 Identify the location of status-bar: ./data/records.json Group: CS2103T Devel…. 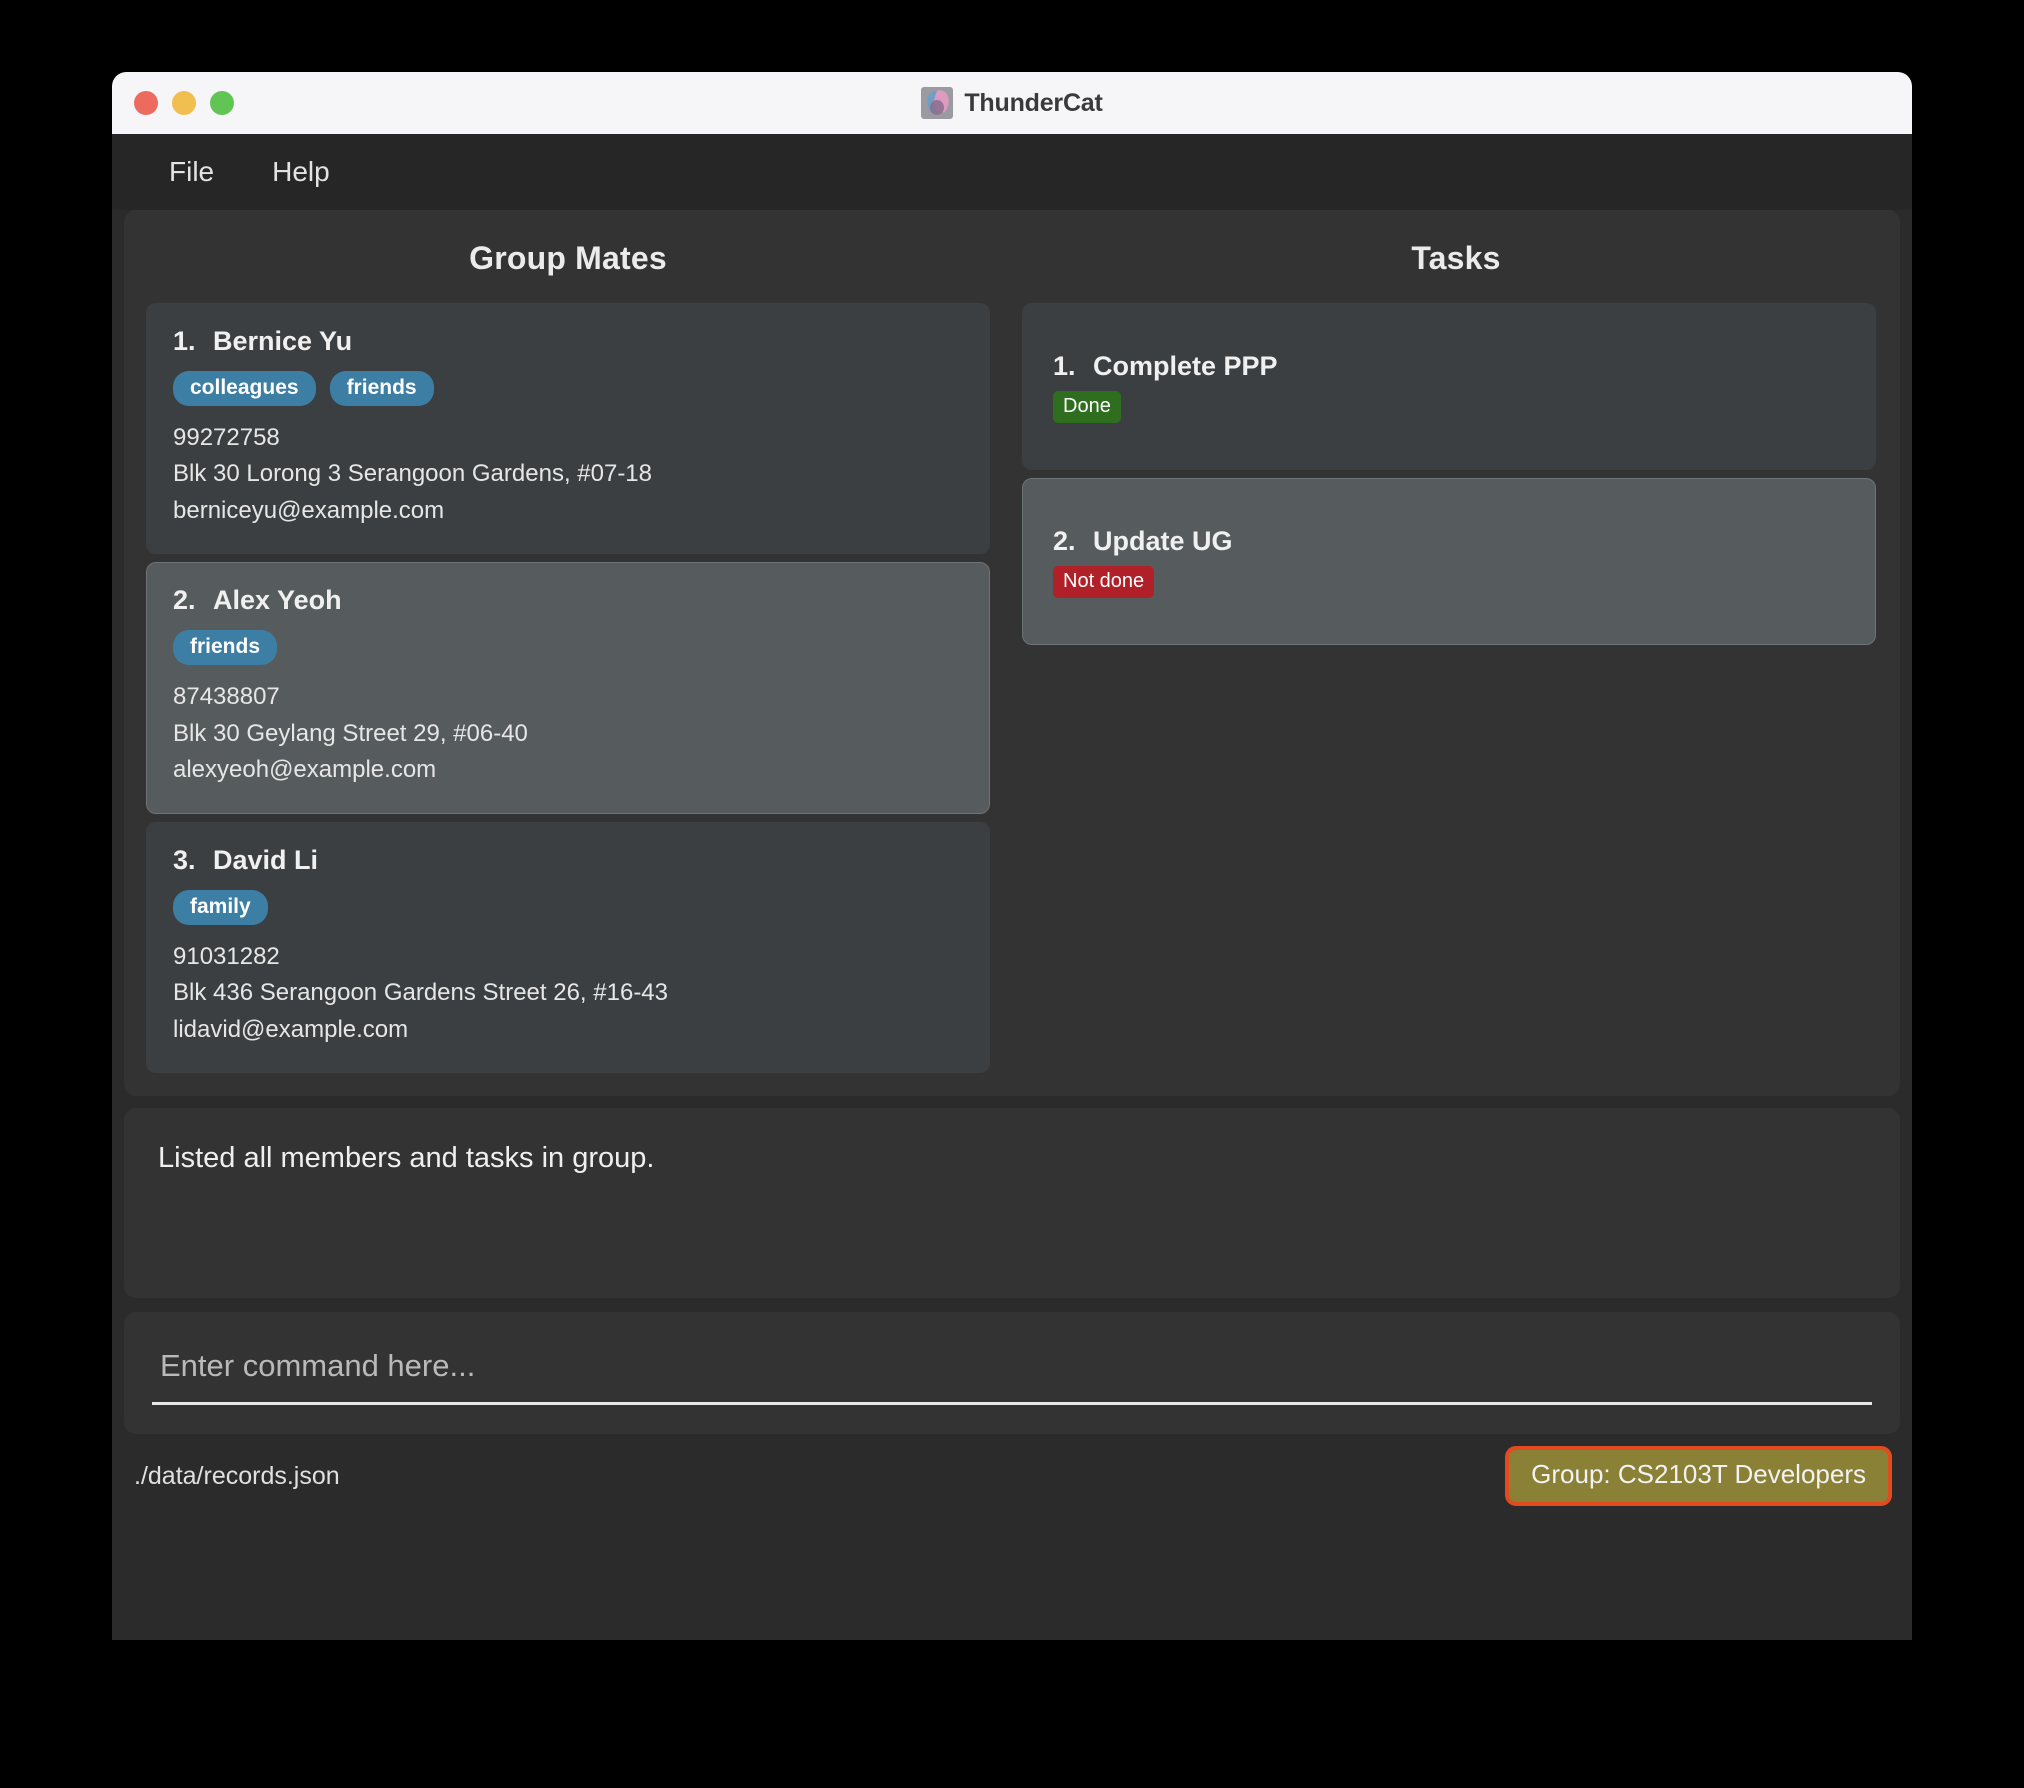
(1012, 1476).